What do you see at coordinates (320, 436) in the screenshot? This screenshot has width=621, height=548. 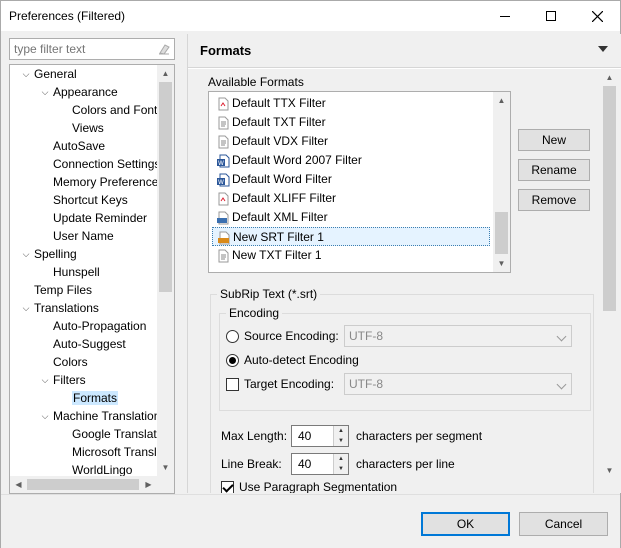 I see `max-length-spinner: 40 ▲ ▼` at bounding box center [320, 436].